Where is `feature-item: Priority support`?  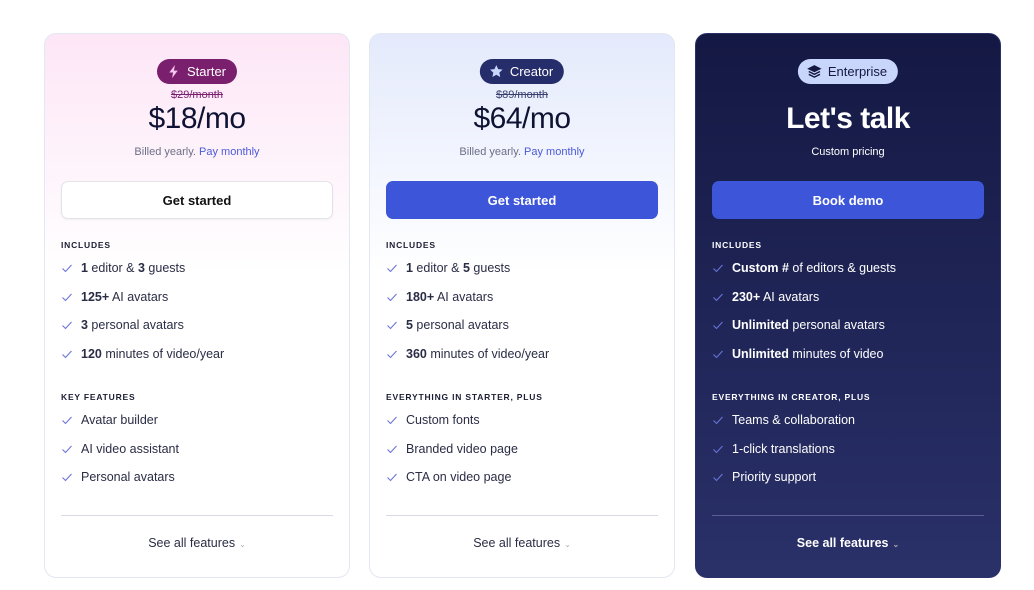 feature-item: Priority support is located at coordinates (848, 477).